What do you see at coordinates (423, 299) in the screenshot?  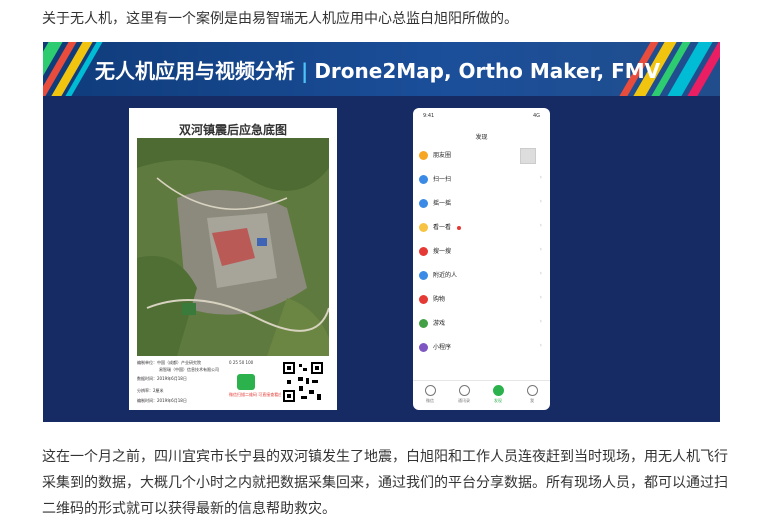 I see `shop-icon` at bounding box center [423, 299].